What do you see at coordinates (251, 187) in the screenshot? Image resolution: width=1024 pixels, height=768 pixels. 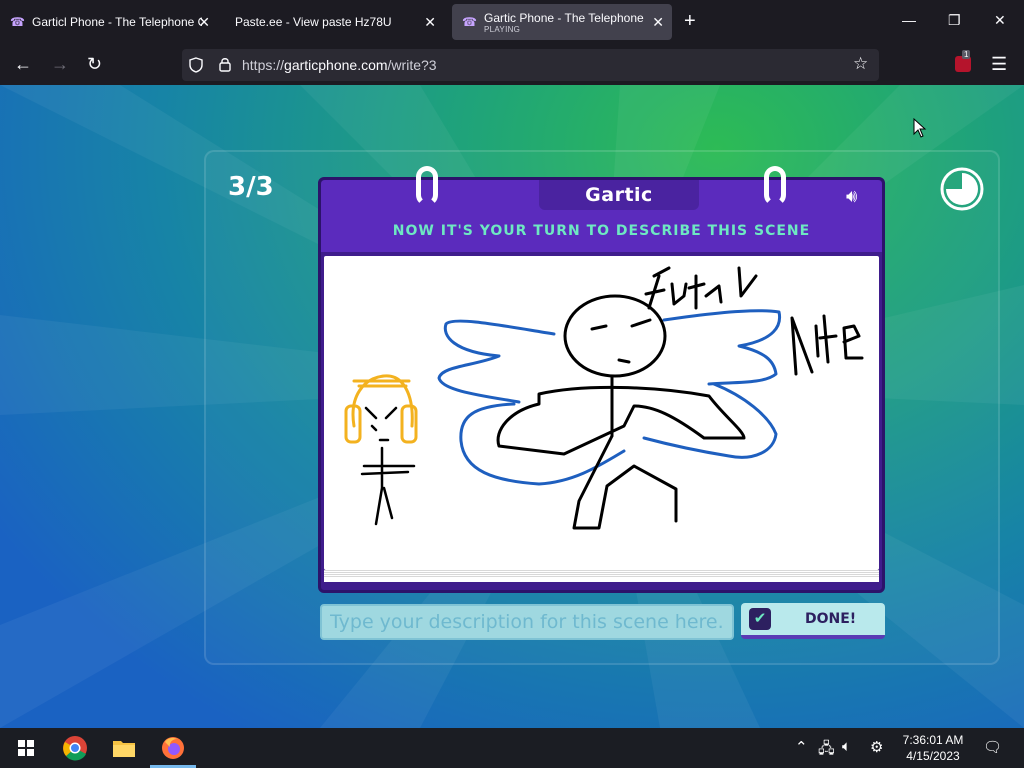 I see `round-counter: 3/3` at bounding box center [251, 187].